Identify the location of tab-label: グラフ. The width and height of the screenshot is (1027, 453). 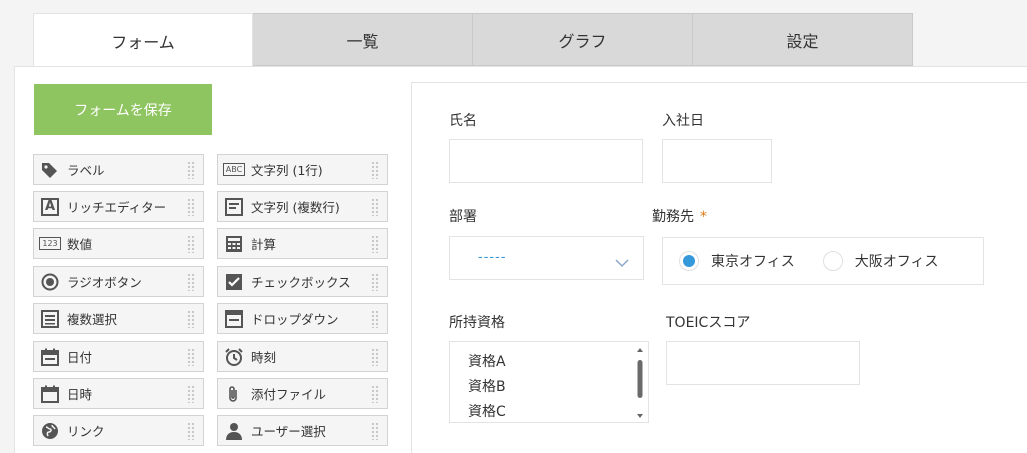
(582, 41).